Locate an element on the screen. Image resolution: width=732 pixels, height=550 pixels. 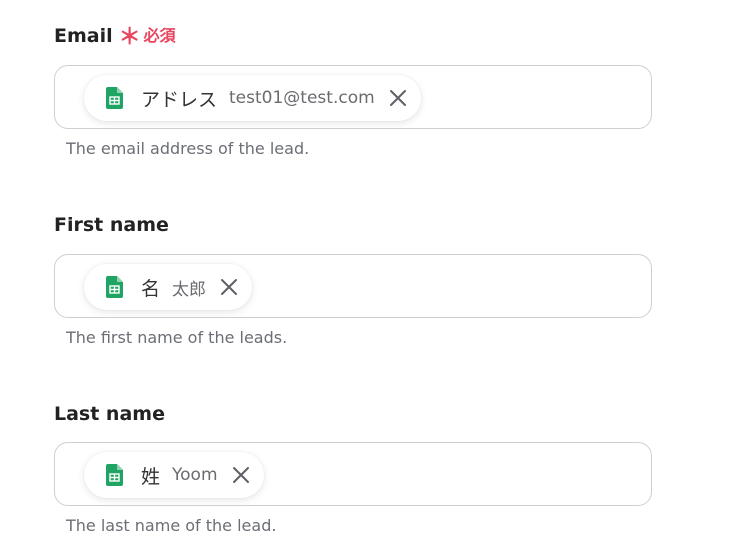
last-name-variable-chip: 姓 Yoom is located at coordinates (174, 475).